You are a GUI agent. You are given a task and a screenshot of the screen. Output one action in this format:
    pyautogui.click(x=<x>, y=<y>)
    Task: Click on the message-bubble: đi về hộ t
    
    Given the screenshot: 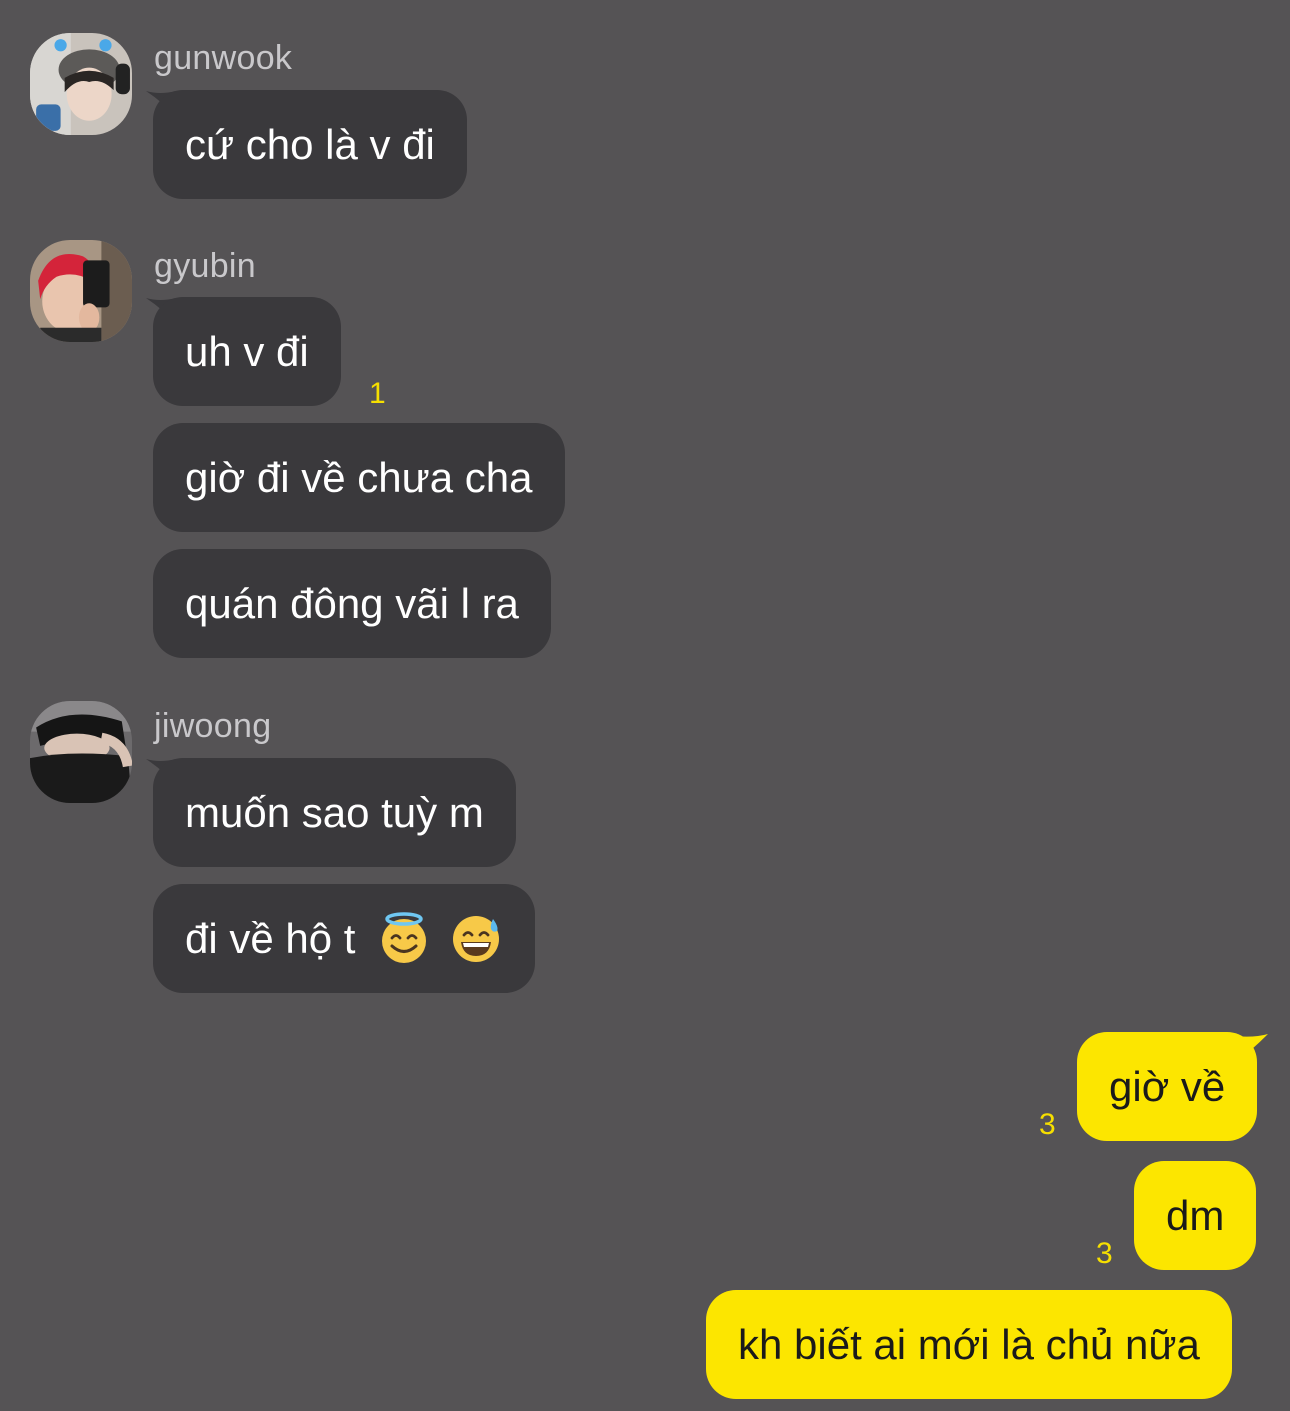 What is the action you would take?
    pyautogui.click(x=344, y=938)
    